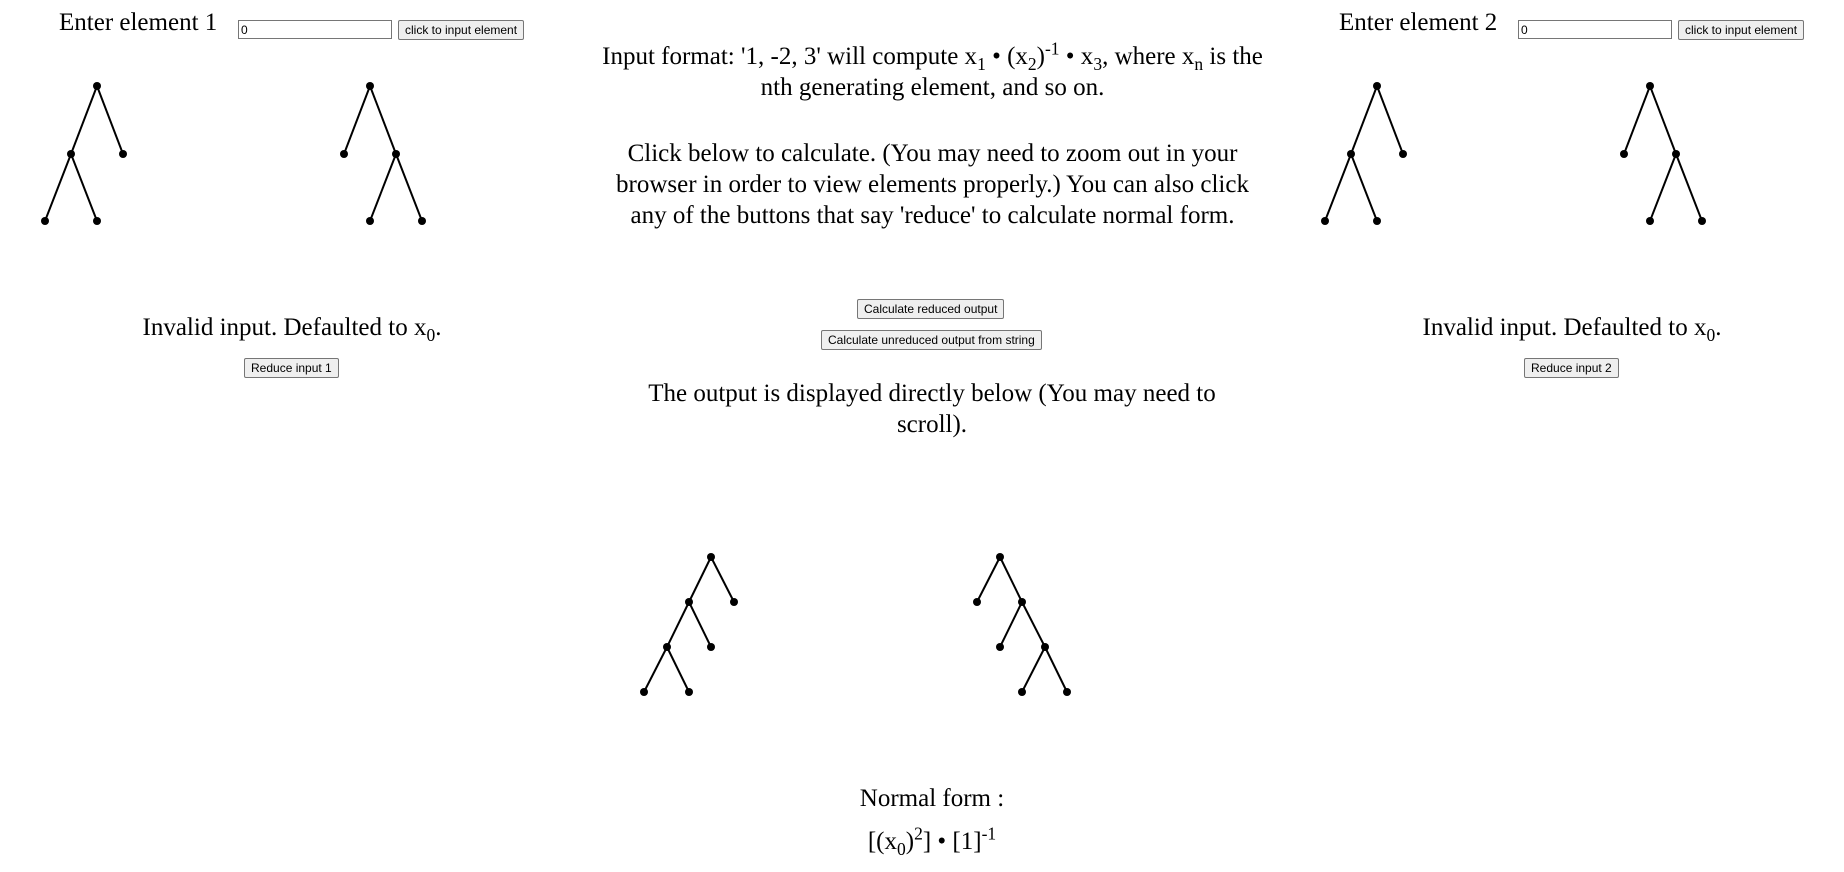 Image resolution: width=1844 pixels, height=872 pixels. Describe the element at coordinates (931, 340) in the screenshot. I see `calculate-unreduced-output-button: Calculate unreduced output from string` at that location.